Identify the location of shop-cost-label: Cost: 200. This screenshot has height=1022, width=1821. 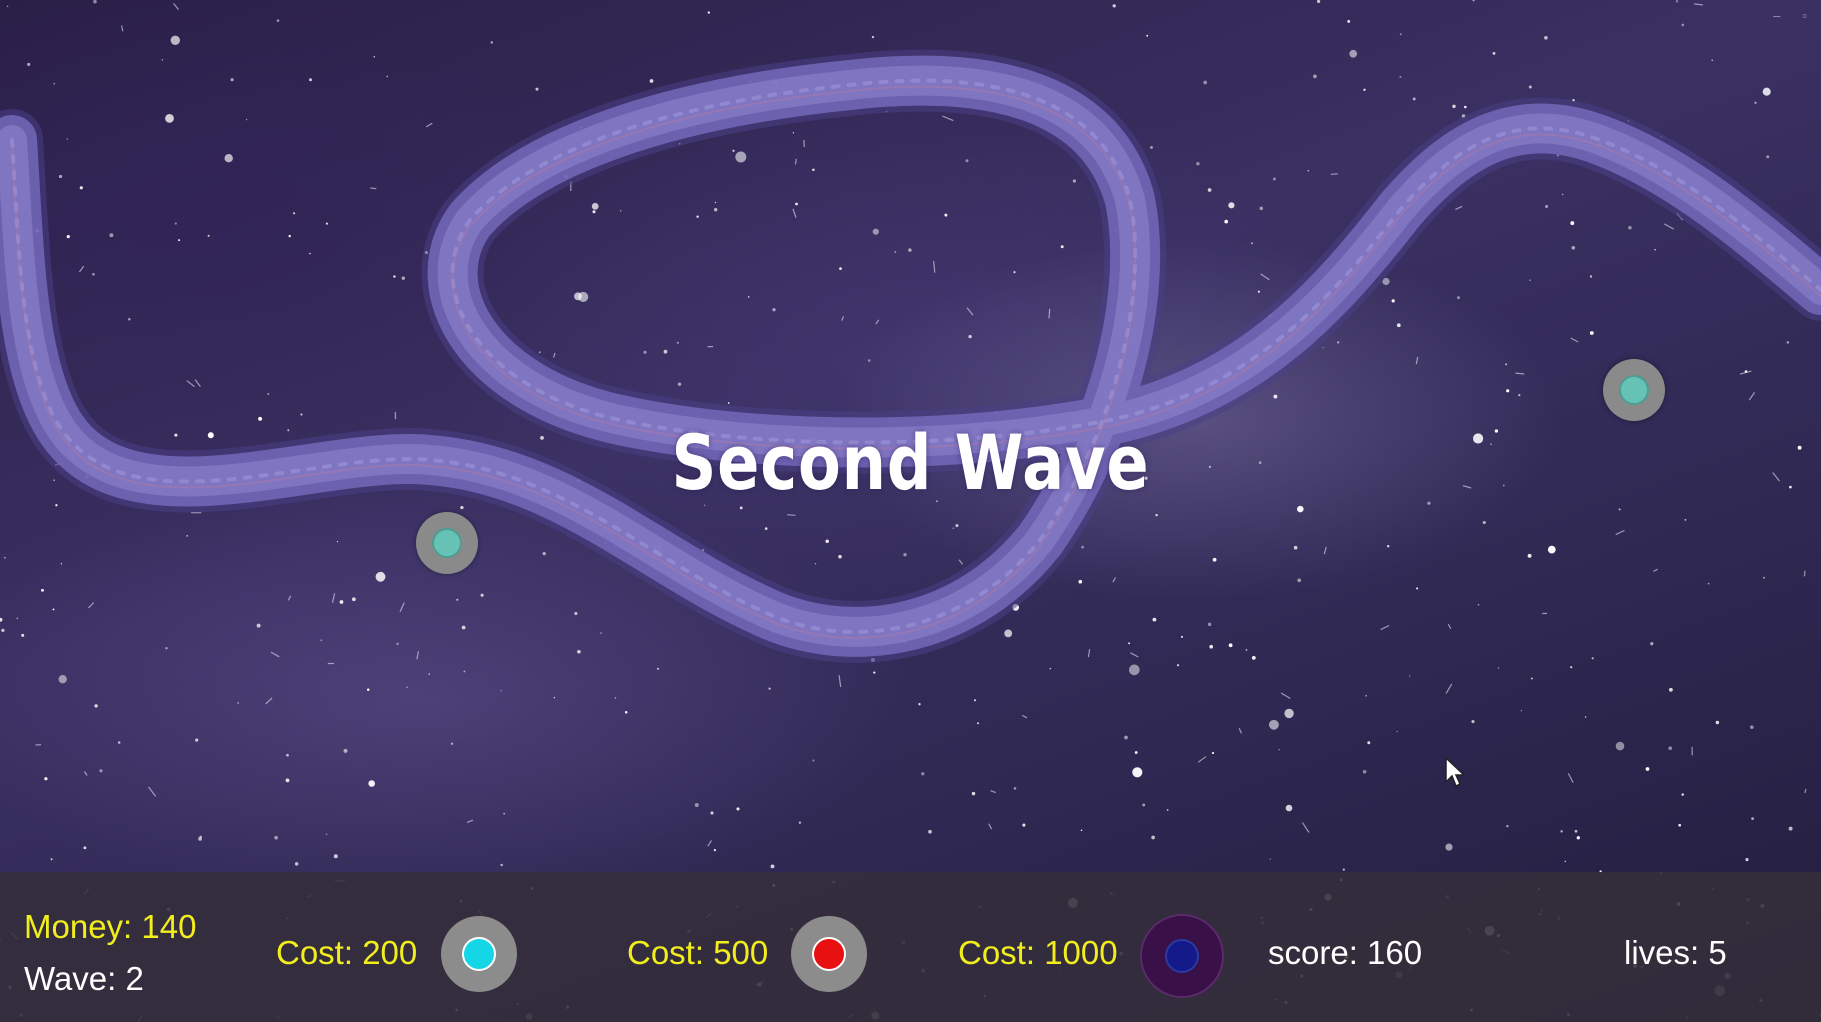
(347, 952).